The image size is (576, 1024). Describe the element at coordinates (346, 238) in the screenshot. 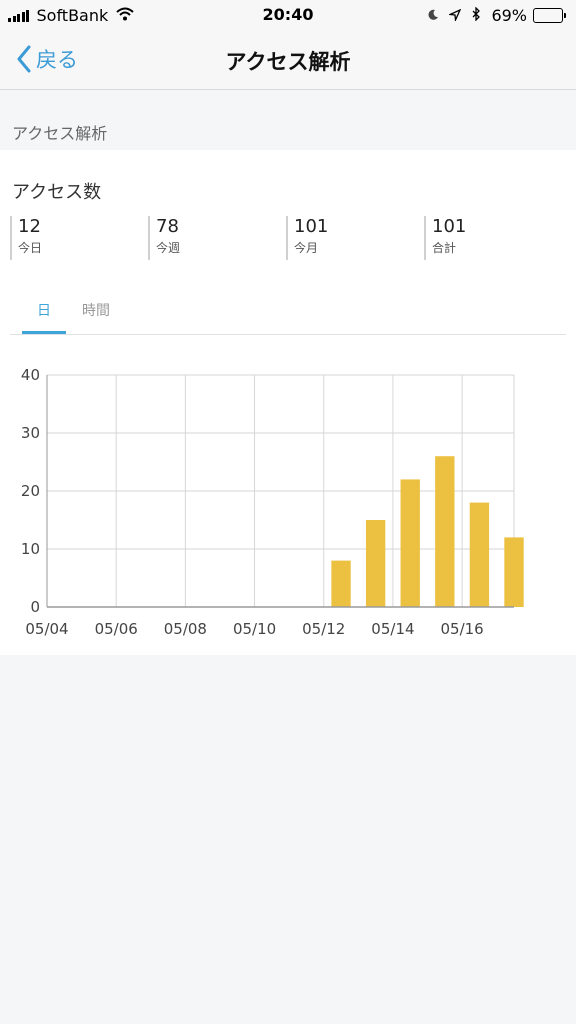

I see `stat-month: 101 今月` at that location.